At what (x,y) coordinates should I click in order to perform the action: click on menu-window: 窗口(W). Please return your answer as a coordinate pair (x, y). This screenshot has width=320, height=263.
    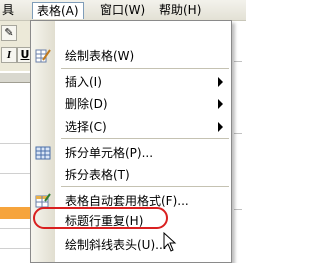
    Looking at the image, I should click on (122, 10).